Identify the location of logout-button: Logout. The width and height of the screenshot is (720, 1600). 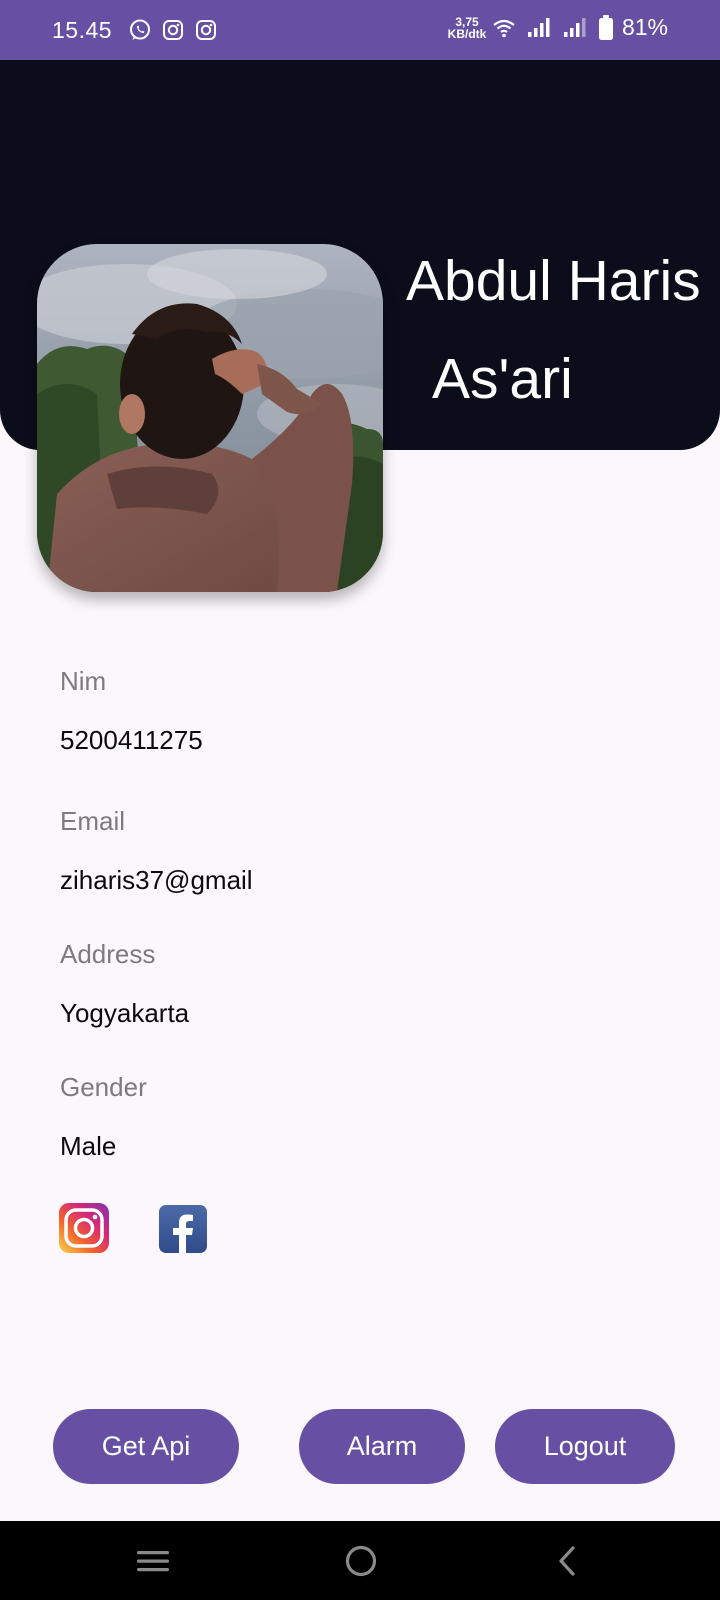
(585, 1446).